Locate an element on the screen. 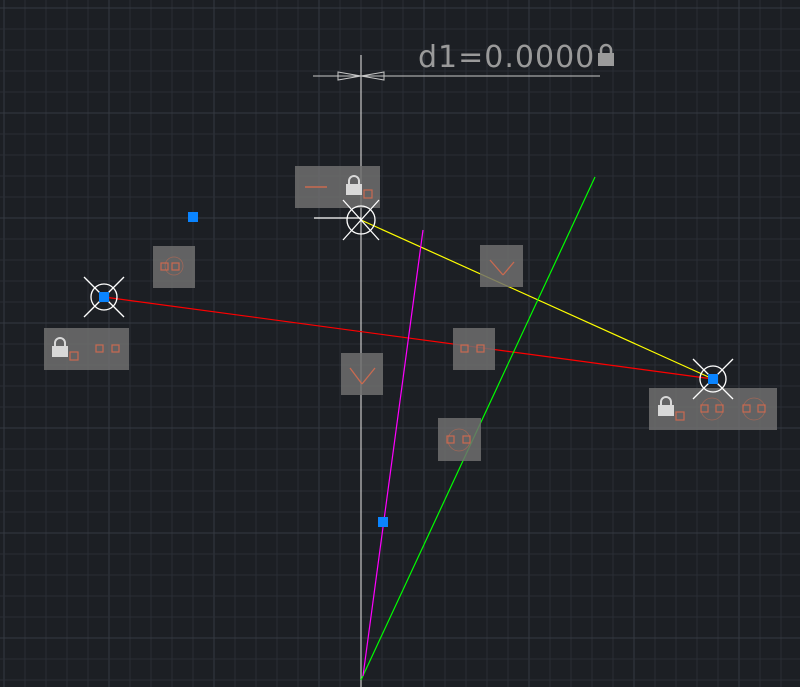  grip-upper-left is located at coordinates (193, 217).